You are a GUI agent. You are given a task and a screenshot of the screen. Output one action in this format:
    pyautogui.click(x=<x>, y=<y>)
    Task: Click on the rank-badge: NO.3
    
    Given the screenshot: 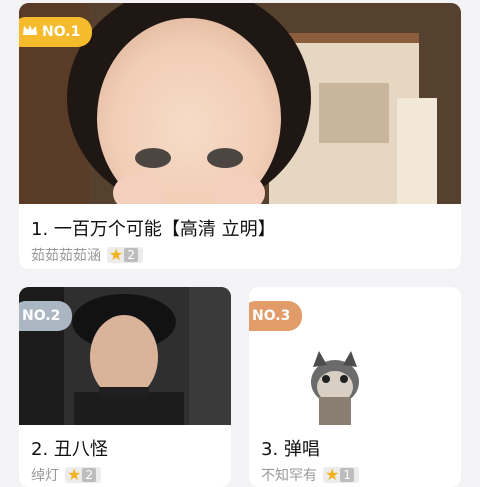 What is the action you would take?
    pyautogui.click(x=276, y=316)
    